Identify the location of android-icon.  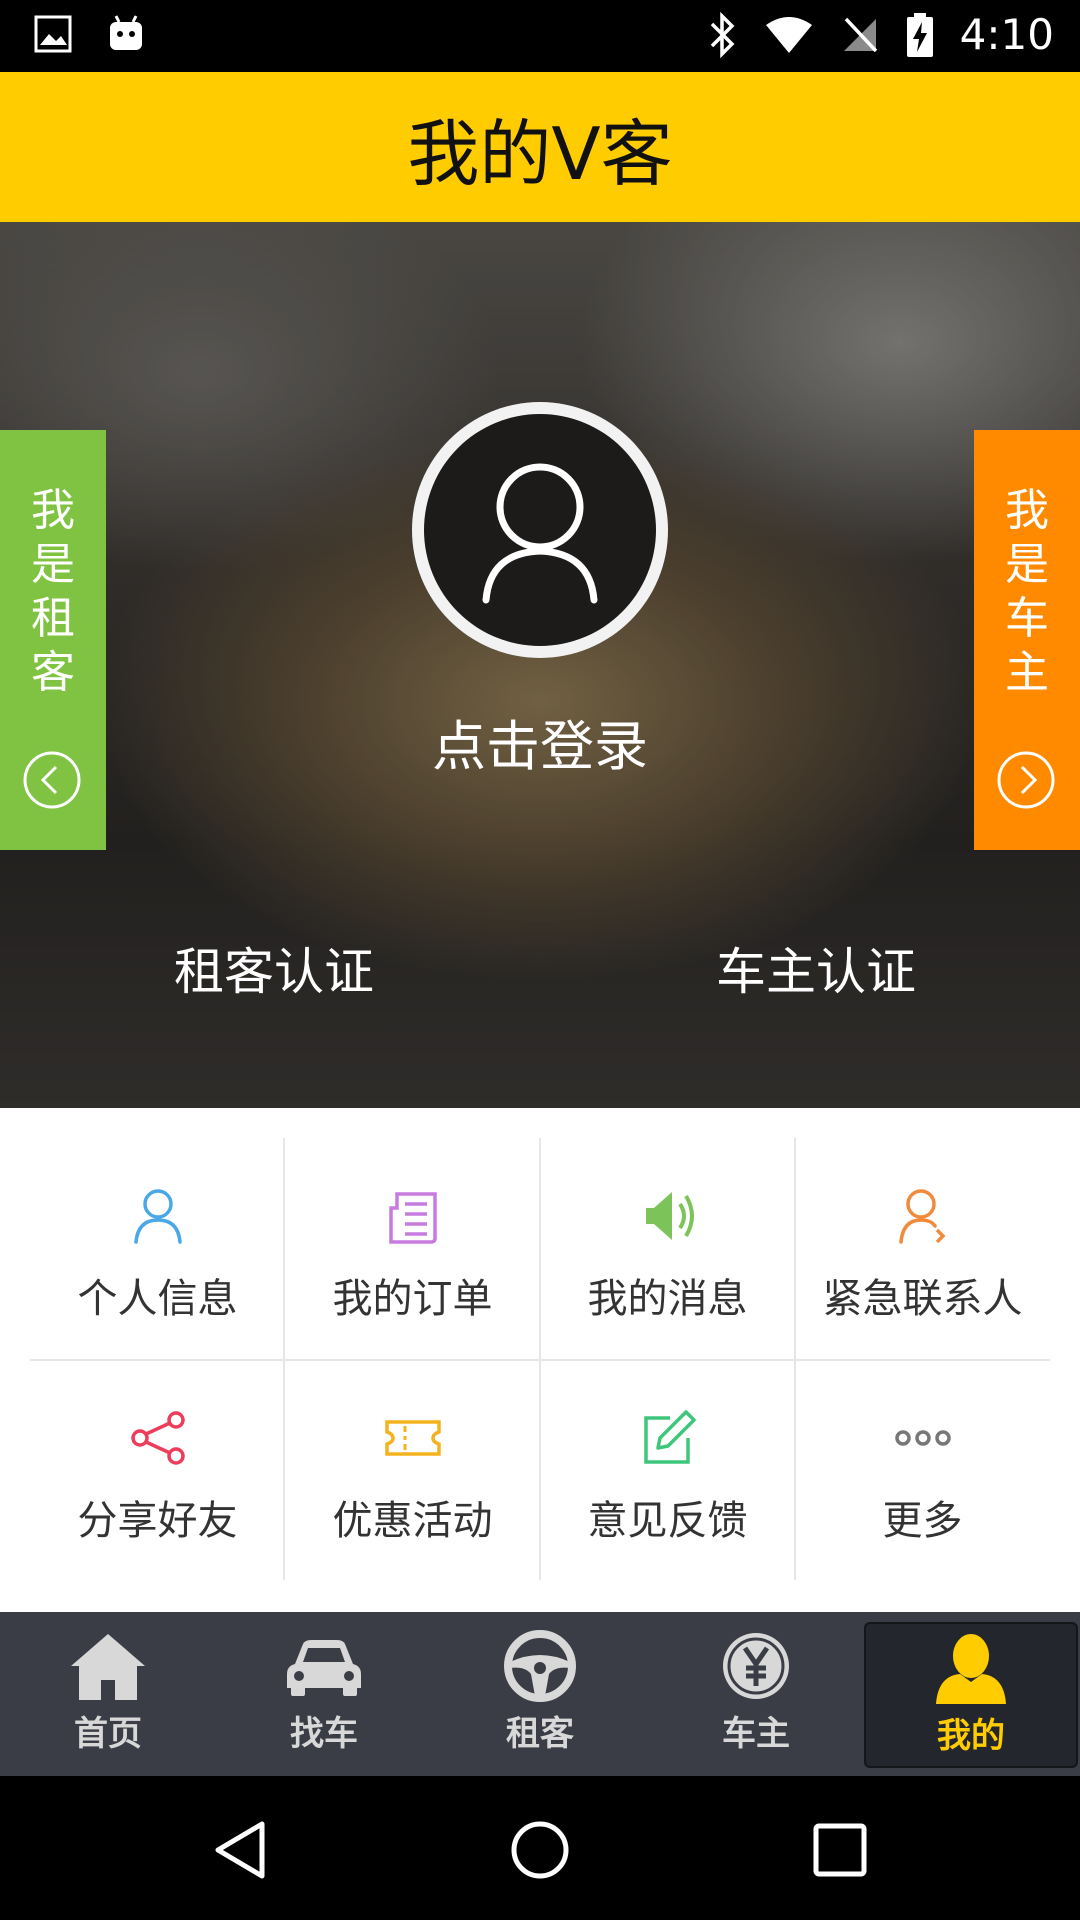
(126, 32).